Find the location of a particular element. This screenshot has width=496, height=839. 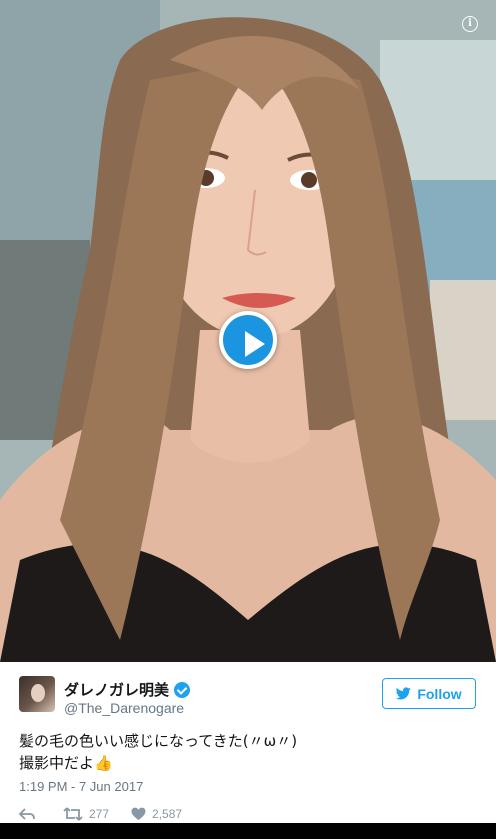

play-button is located at coordinates (248, 340).